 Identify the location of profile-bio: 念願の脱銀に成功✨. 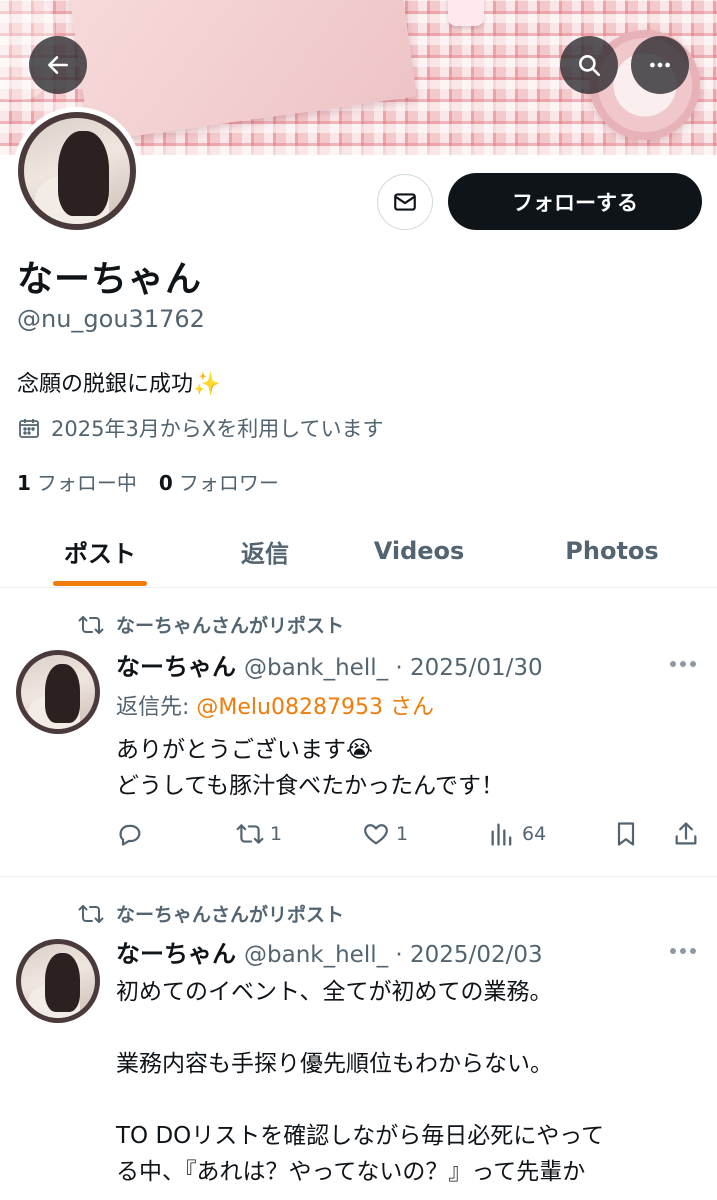
(119, 384).